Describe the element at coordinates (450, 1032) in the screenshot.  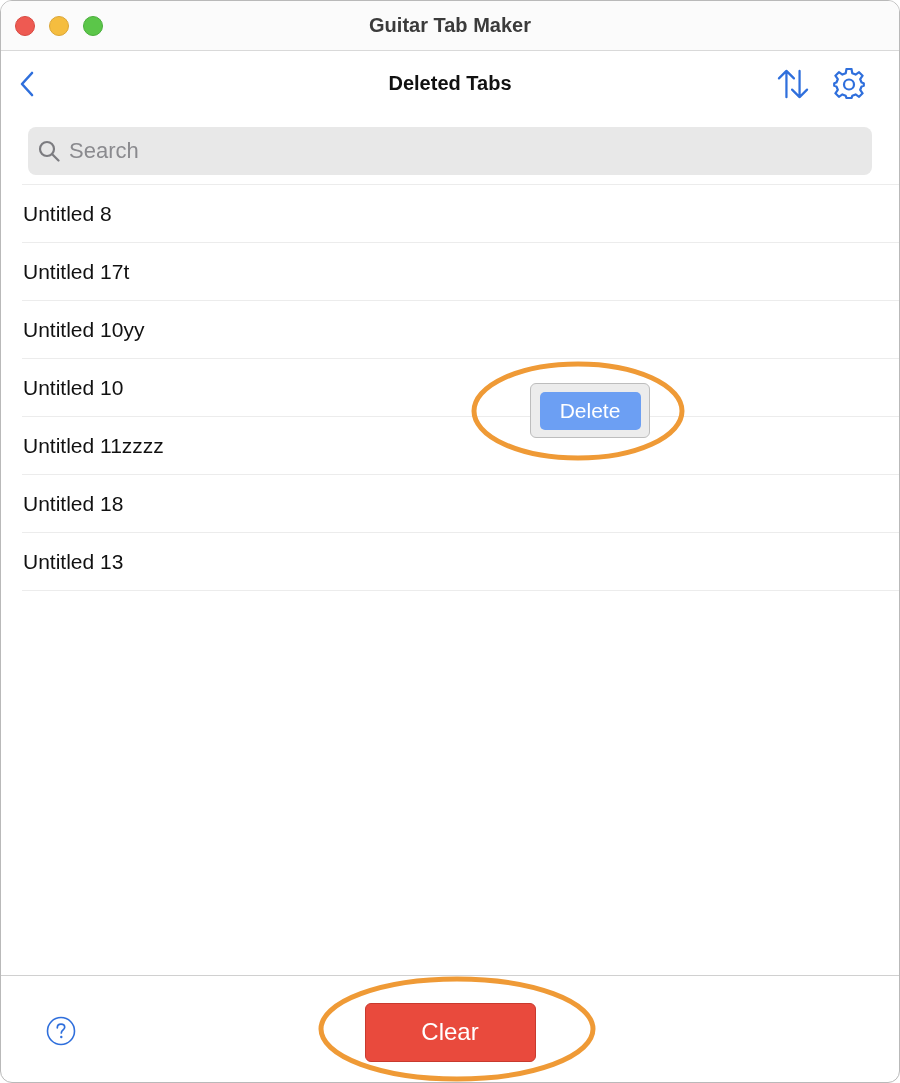
I see `clear-button: Clear` at that location.